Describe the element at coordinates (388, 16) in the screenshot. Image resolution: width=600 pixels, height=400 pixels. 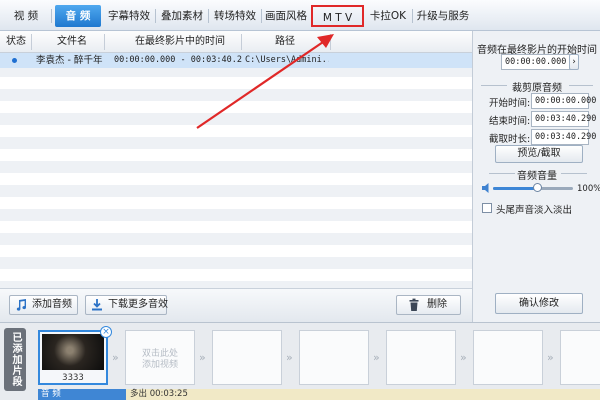
I see `tab-karaoke: 卡拉OK` at that location.